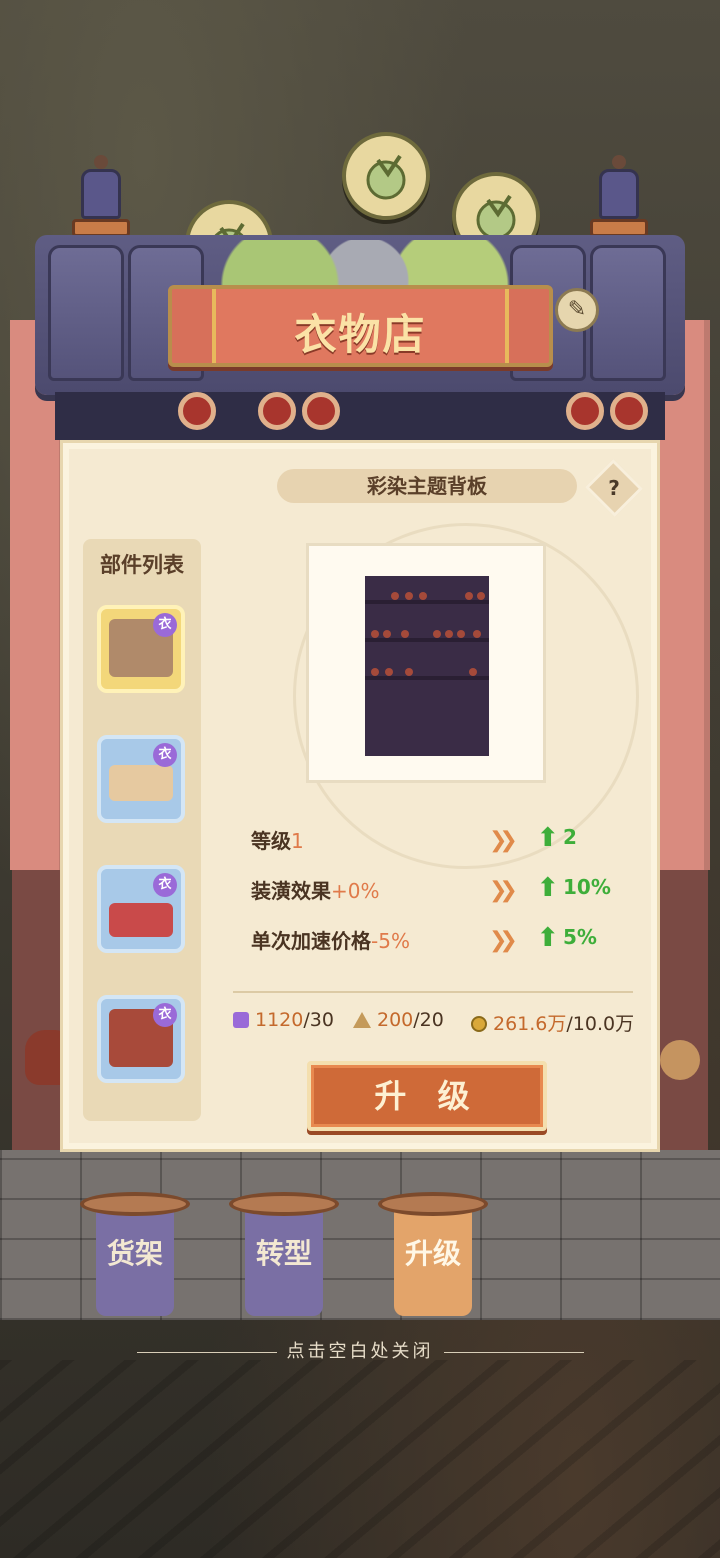 This screenshot has height=1558, width=720. Describe the element at coordinates (142, 830) in the screenshot. I see `parts-list: 部件列表 衣 衣 衣 衣` at that location.